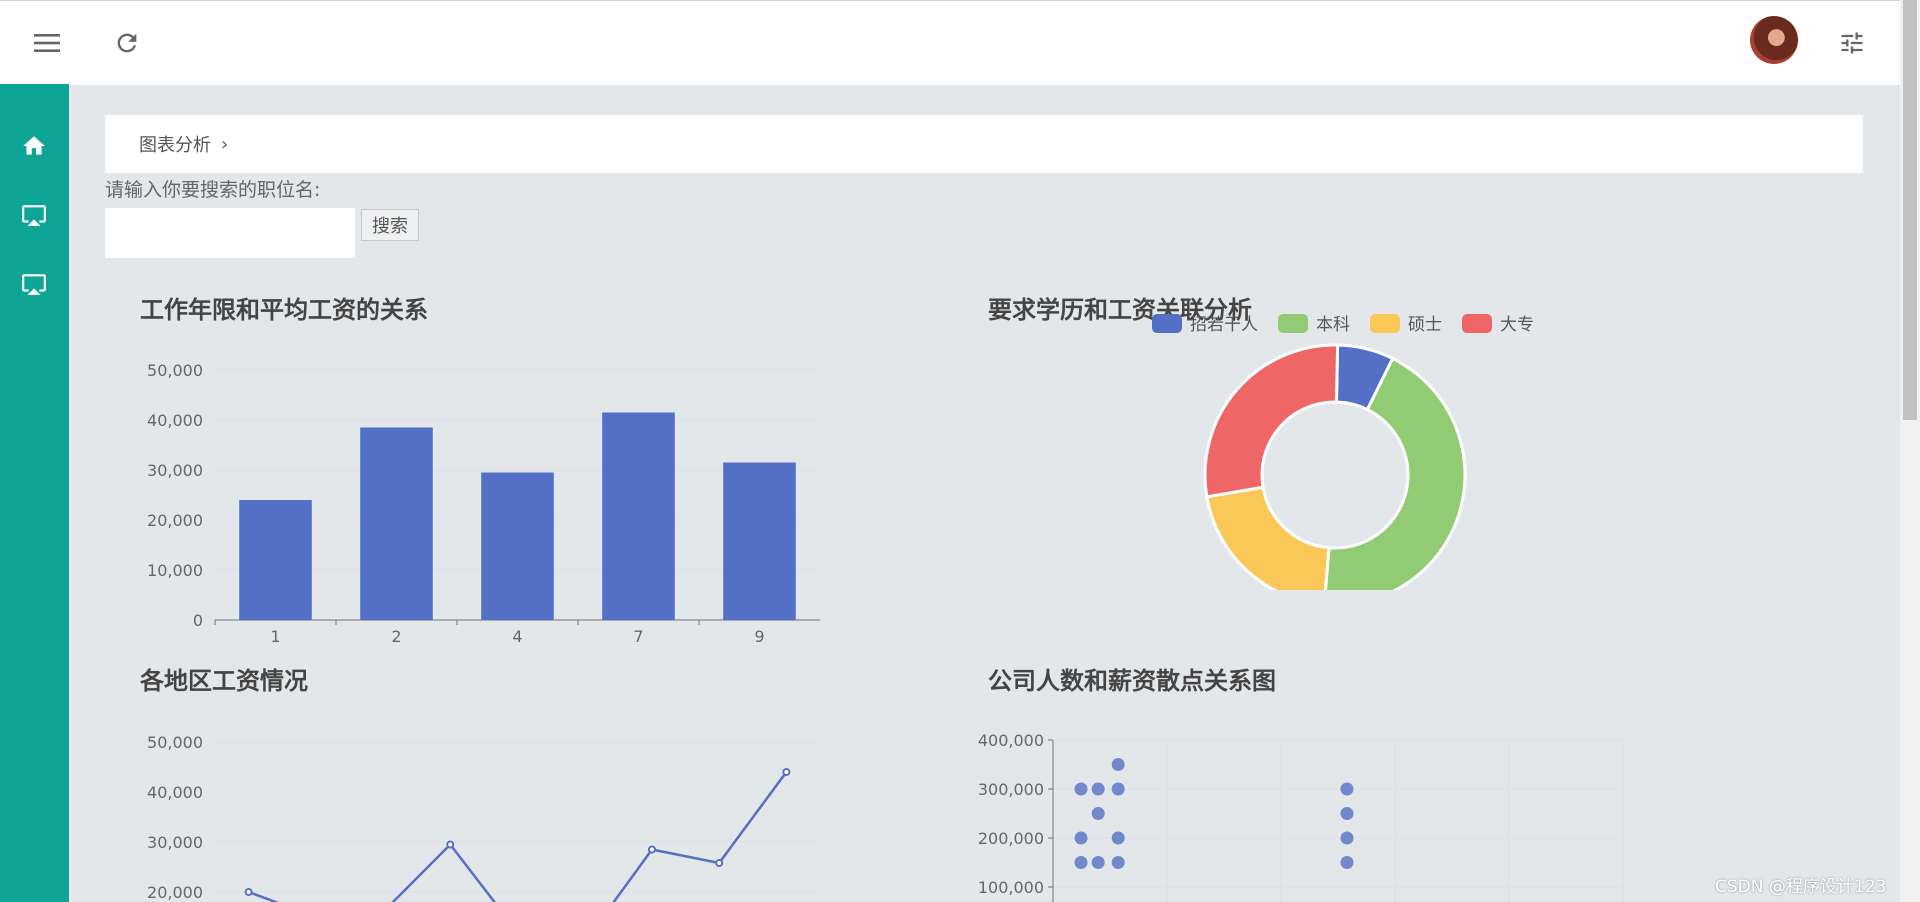 The height and width of the screenshot is (902, 1920). Describe the element at coordinates (396, 636) in the screenshot. I see `x-tick-label: 2` at that location.